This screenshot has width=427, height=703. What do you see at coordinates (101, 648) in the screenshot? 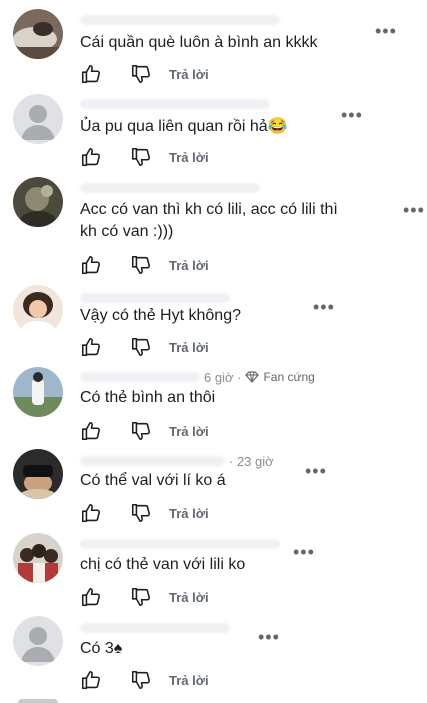
I see `comment-text: Có 3♠` at bounding box center [101, 648].